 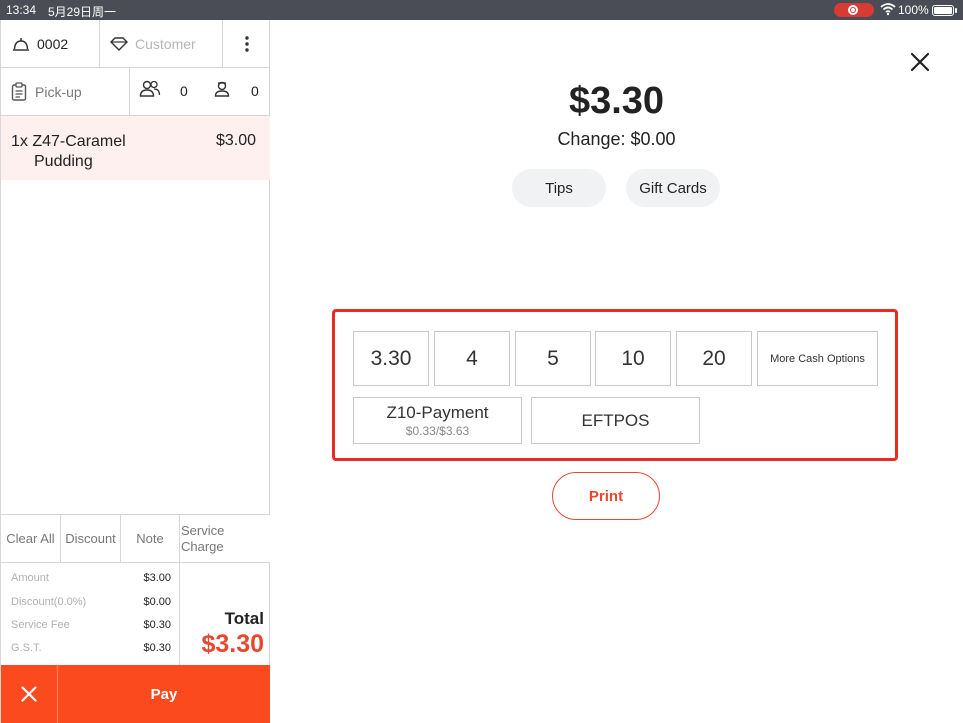 What do you see at coordinates (606, 496) in the screenshot?
I see `print-button: Print` at bounding box center [606, 496].